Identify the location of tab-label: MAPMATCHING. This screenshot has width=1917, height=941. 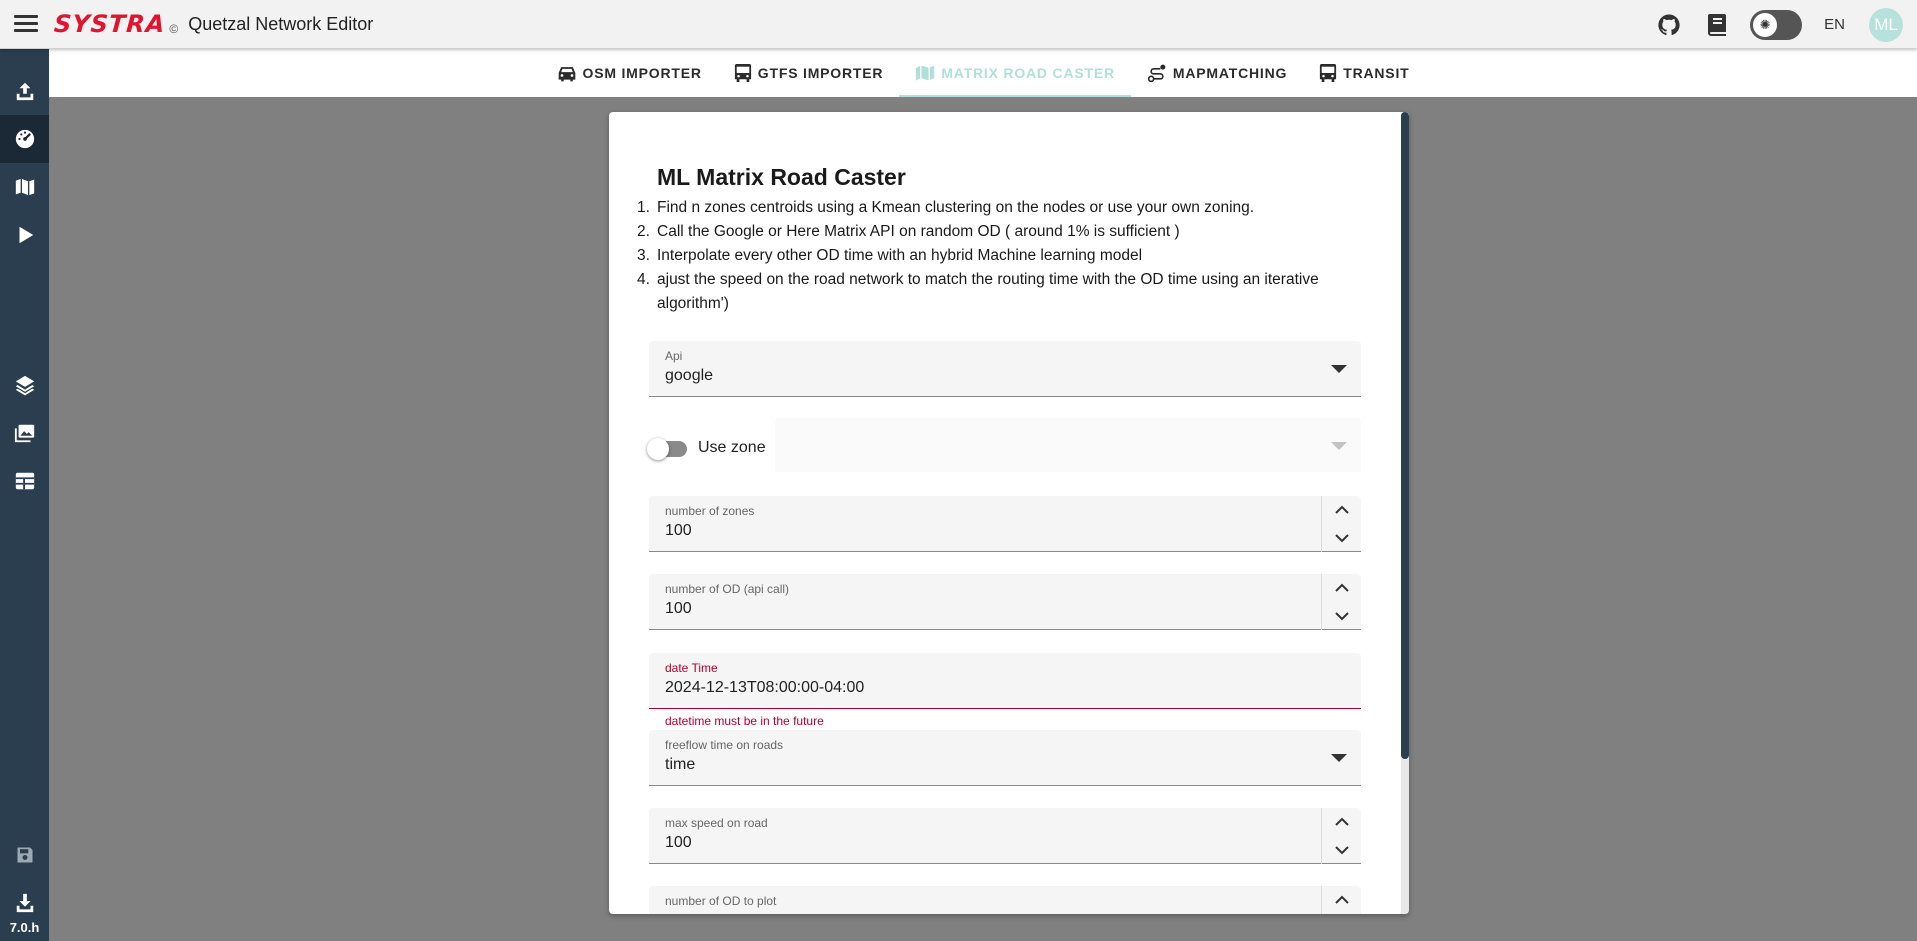
(1230, 73).